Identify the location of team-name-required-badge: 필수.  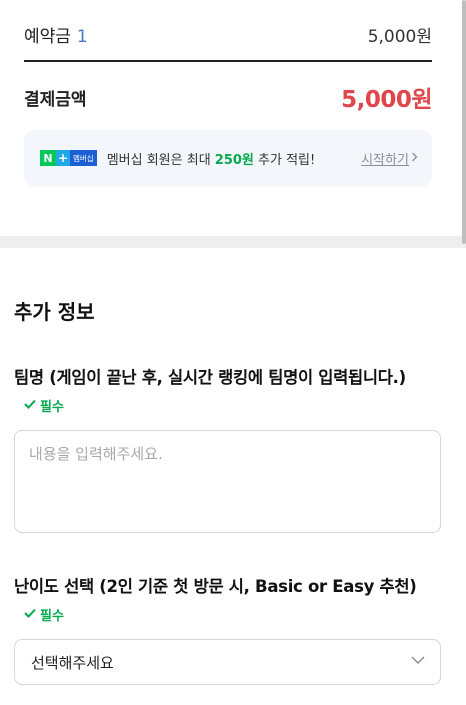
(44, 405).